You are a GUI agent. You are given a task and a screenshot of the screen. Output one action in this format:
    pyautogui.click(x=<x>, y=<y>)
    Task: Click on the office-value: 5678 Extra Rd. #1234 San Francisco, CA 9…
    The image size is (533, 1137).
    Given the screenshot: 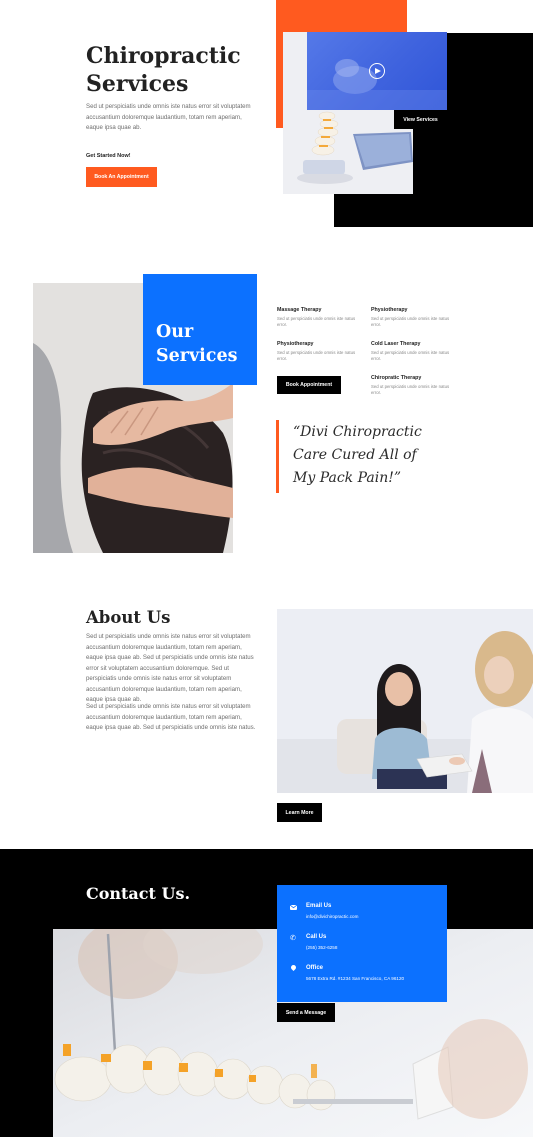 What is the action you would take?
    pyautogui.click(x=355, y=978)
    